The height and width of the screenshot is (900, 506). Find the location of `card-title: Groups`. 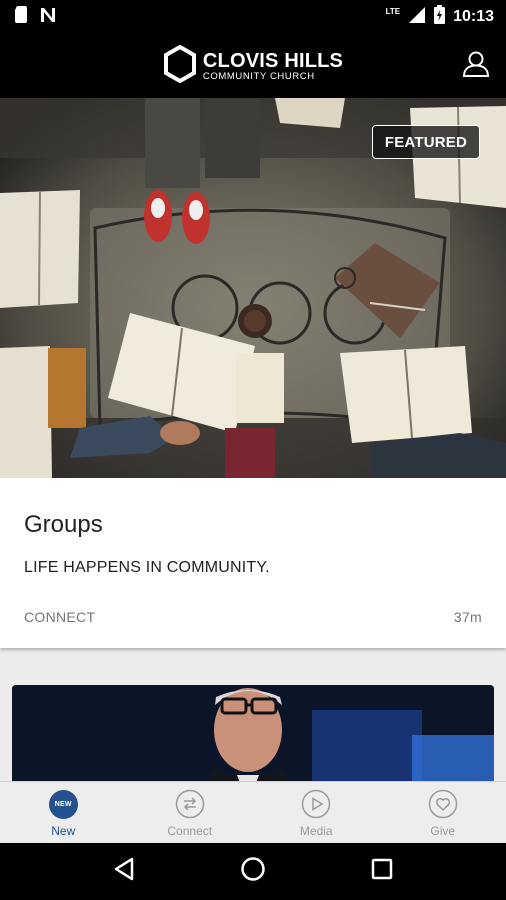

card-title: Groups is located at coordinates (63, 524).